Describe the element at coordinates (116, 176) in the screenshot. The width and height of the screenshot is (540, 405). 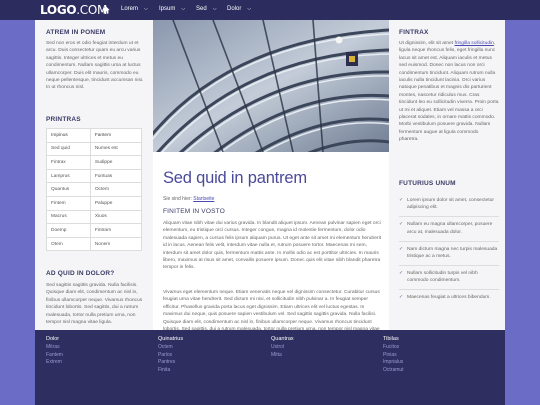
I see `table-cell: Funtuas` at that location.